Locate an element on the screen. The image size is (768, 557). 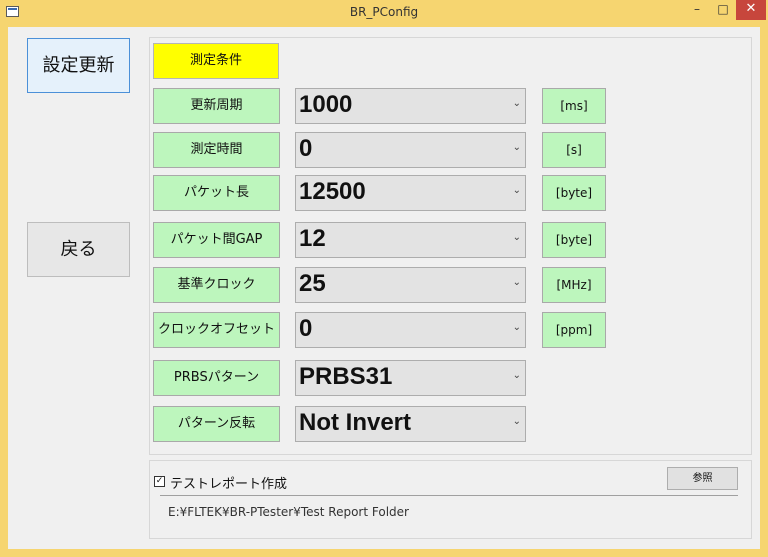
row-label: 更新周期 is located at coordinates (216, 106).